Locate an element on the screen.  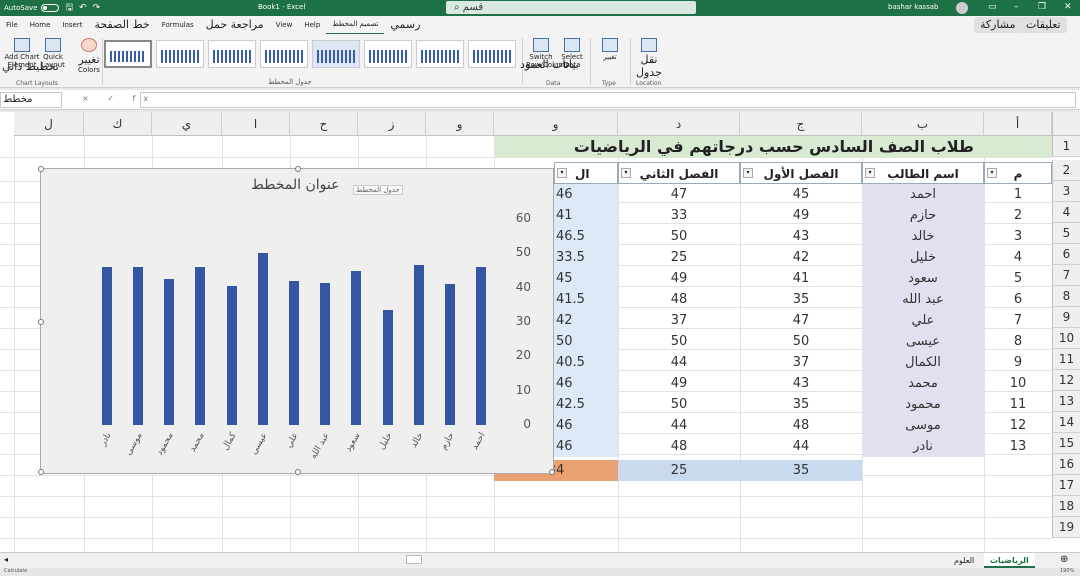
tab-page-layout: خط الصفحة is located at coordinates (121, 25).